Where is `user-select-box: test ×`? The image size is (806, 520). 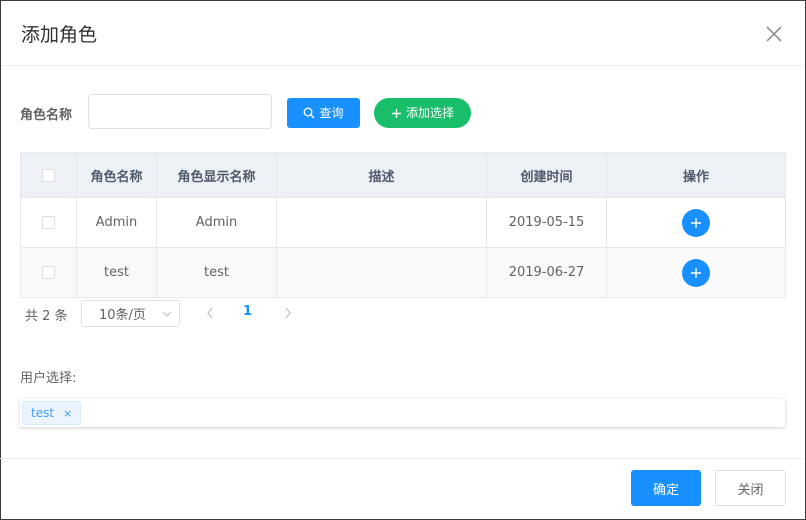 user-select-box: test × is located at coordinates (402, 413).